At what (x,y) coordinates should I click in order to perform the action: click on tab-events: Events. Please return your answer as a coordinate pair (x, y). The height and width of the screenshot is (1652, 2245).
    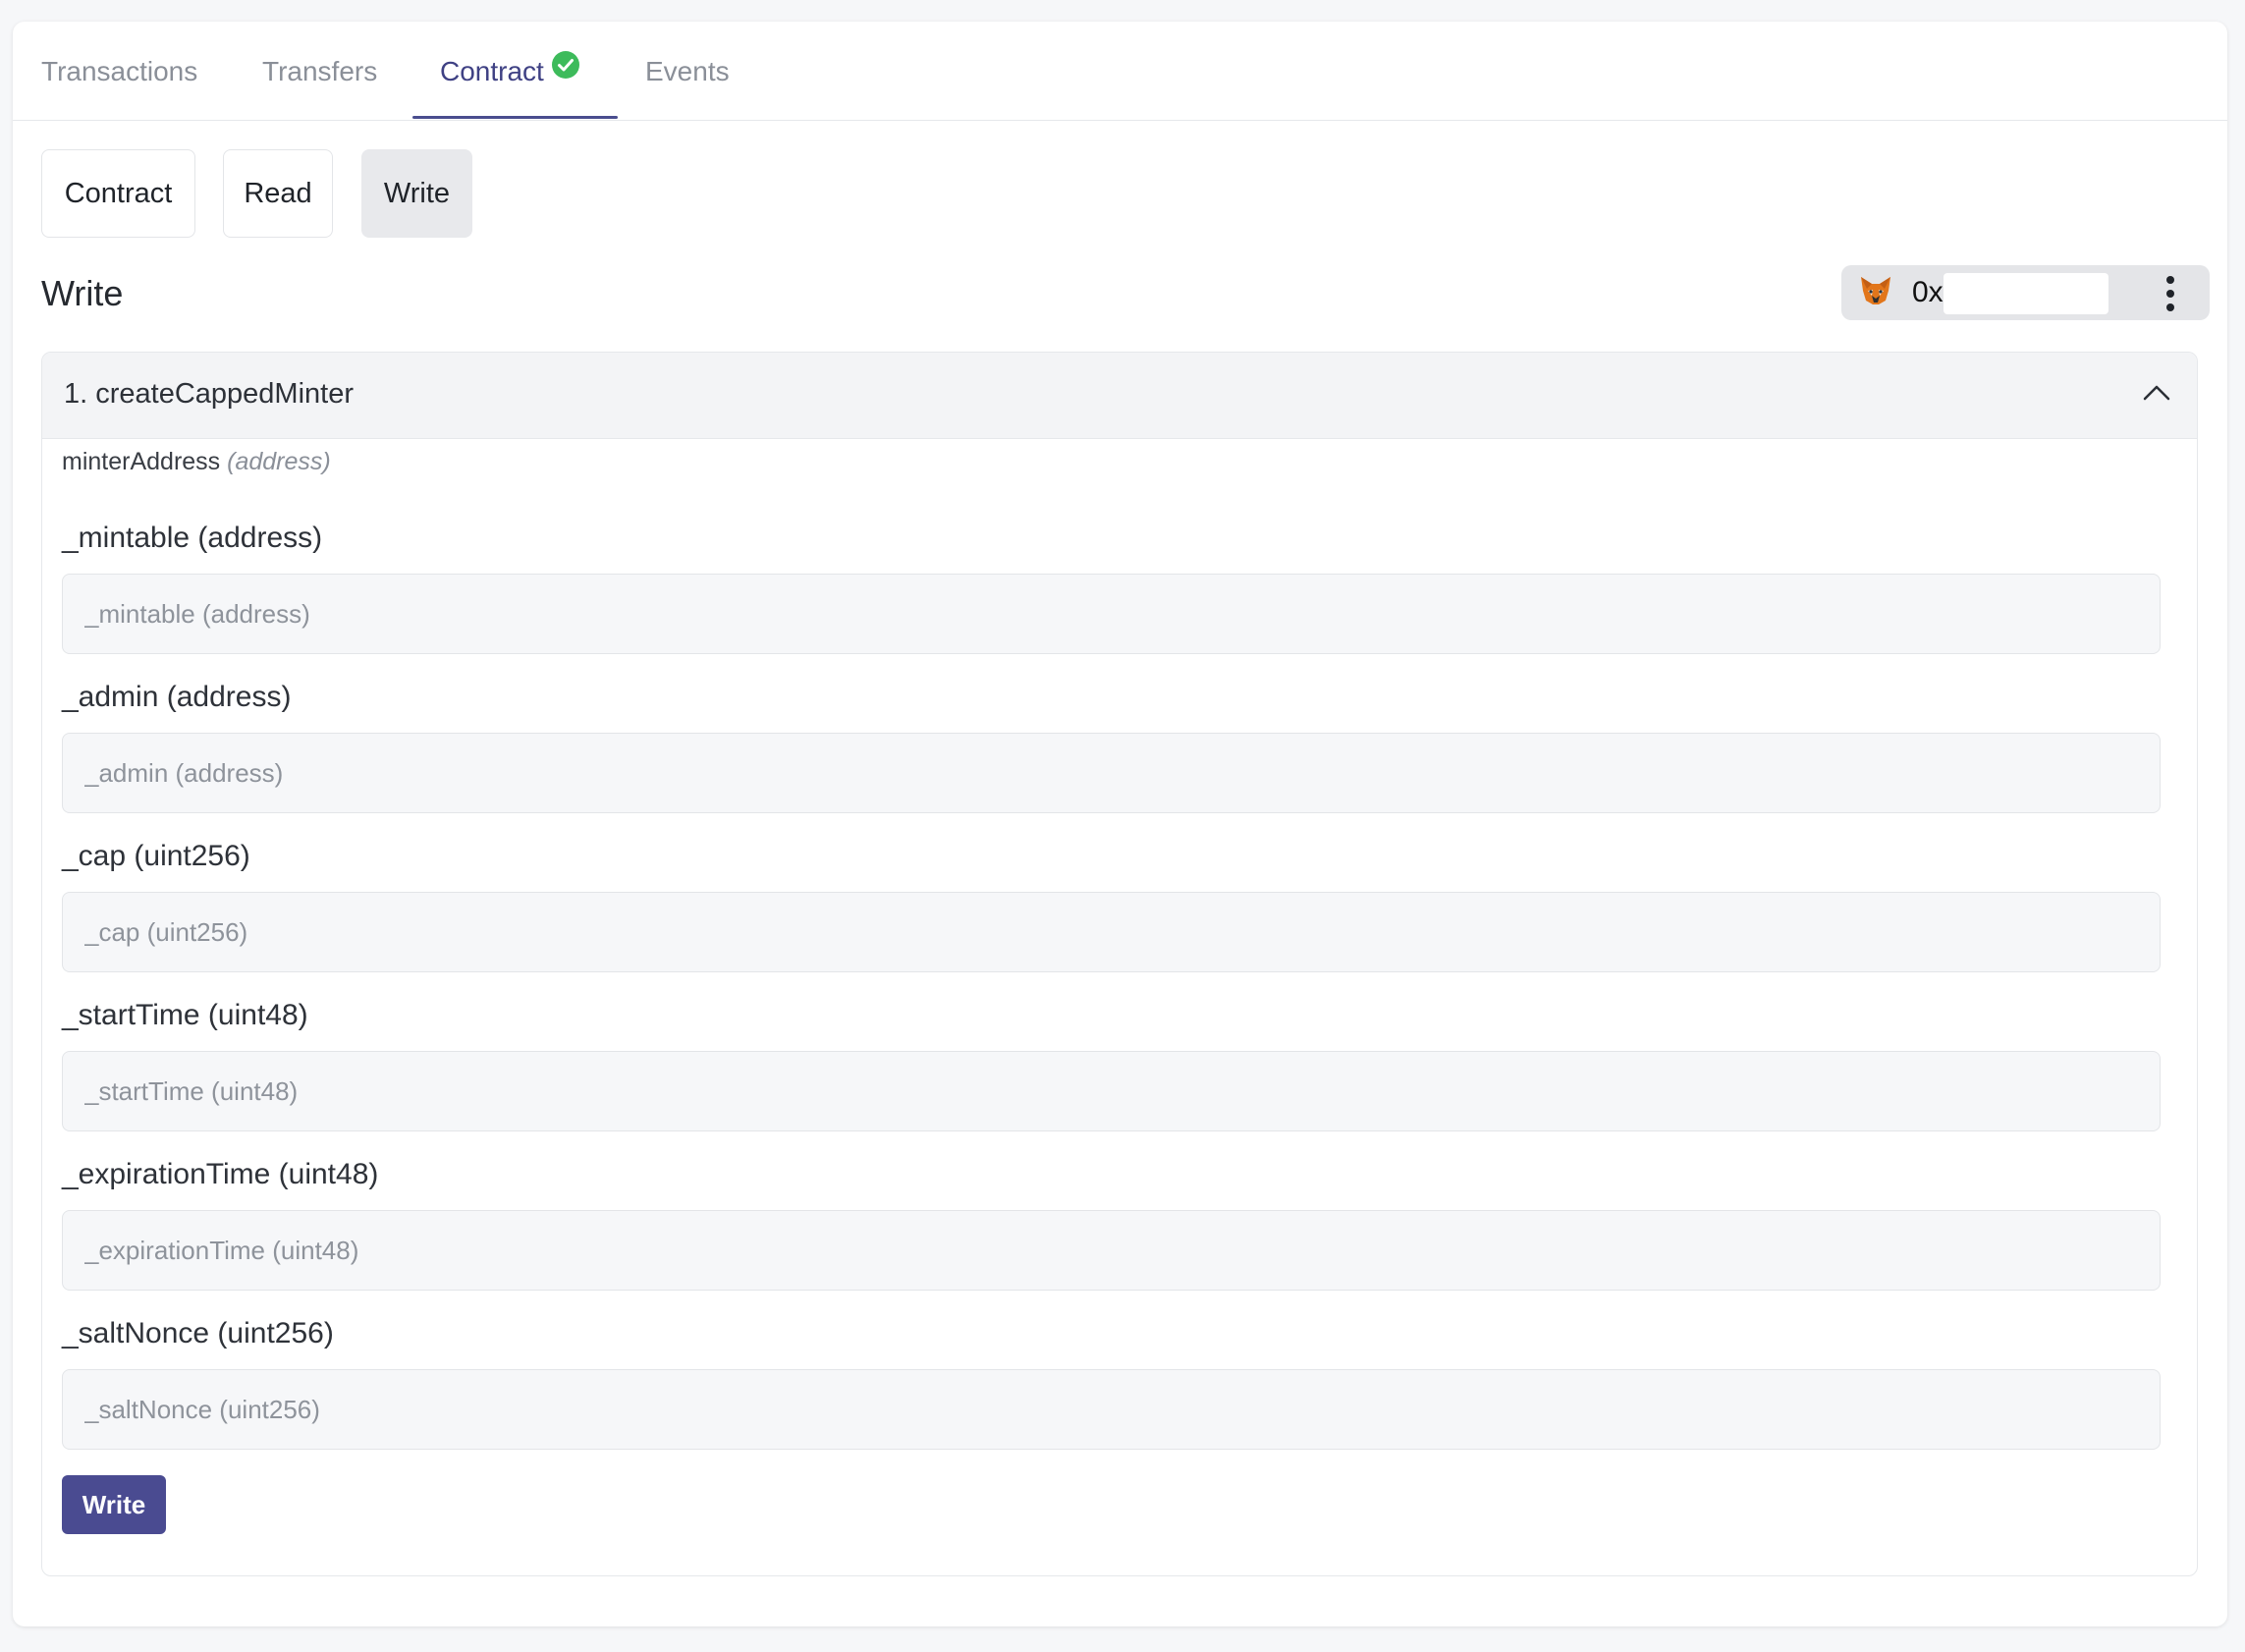
    Looking at the image, I should click on (687, 71).